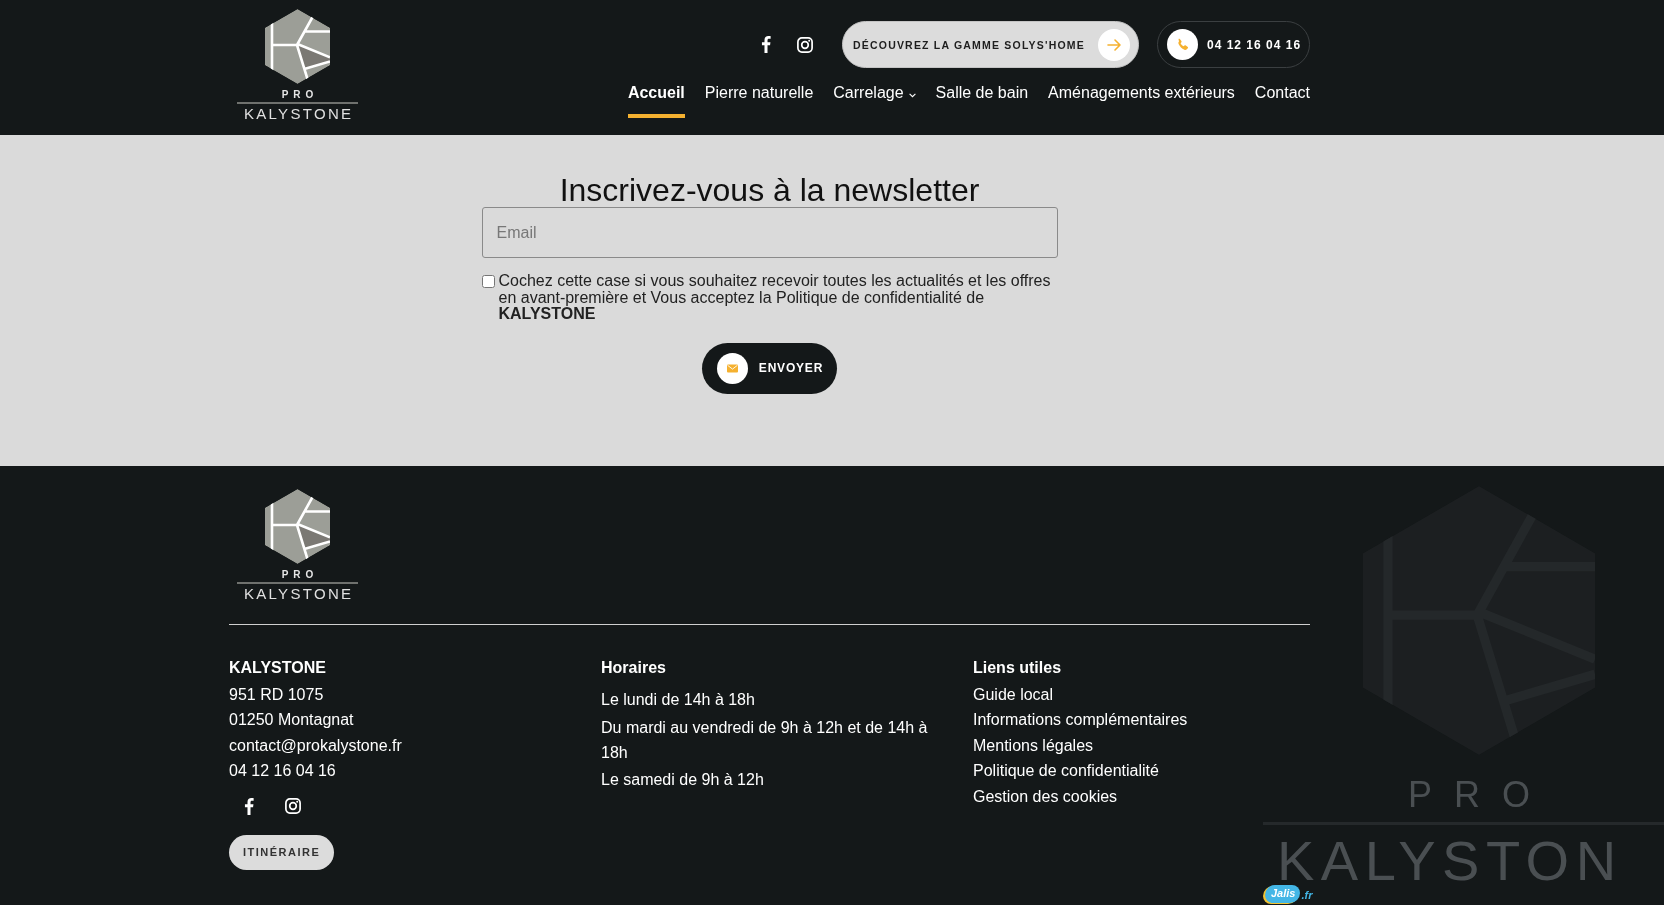  I want to click on consent-text: Cochez cette case si vous souhaitez recevoir toutes les actualités et les offres en avant-première et Vous acceptez la Politique de confidentialité de KALYSTONE, so click(775, 298).